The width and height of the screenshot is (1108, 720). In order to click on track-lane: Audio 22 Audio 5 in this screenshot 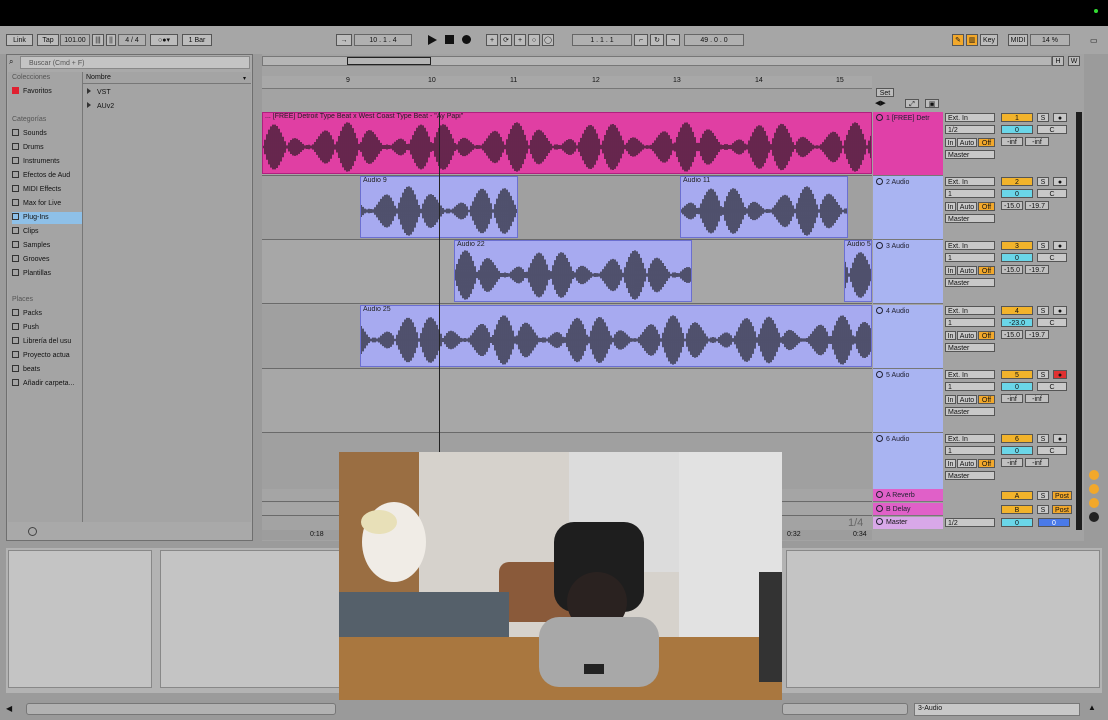, I will do `click(567, 272)`.